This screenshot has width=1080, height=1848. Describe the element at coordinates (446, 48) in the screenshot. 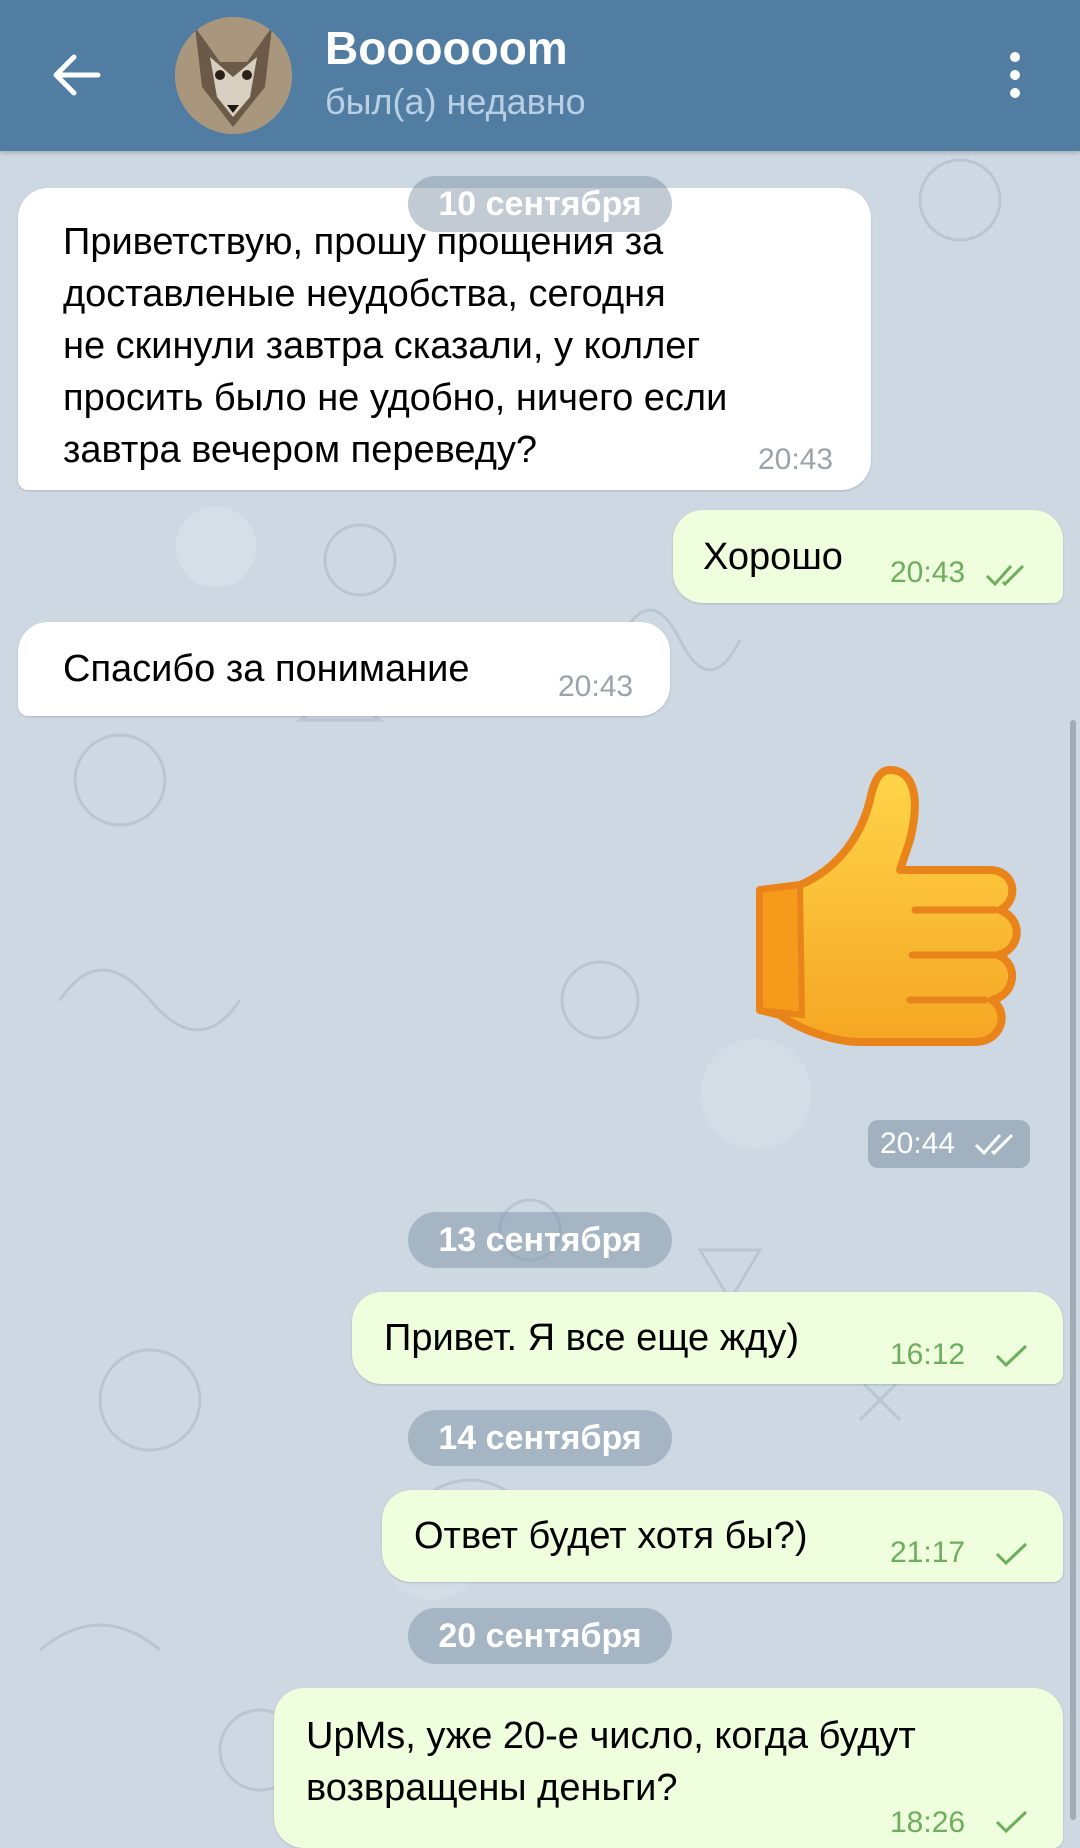

I see `contact-name: Boooooom` at that location.